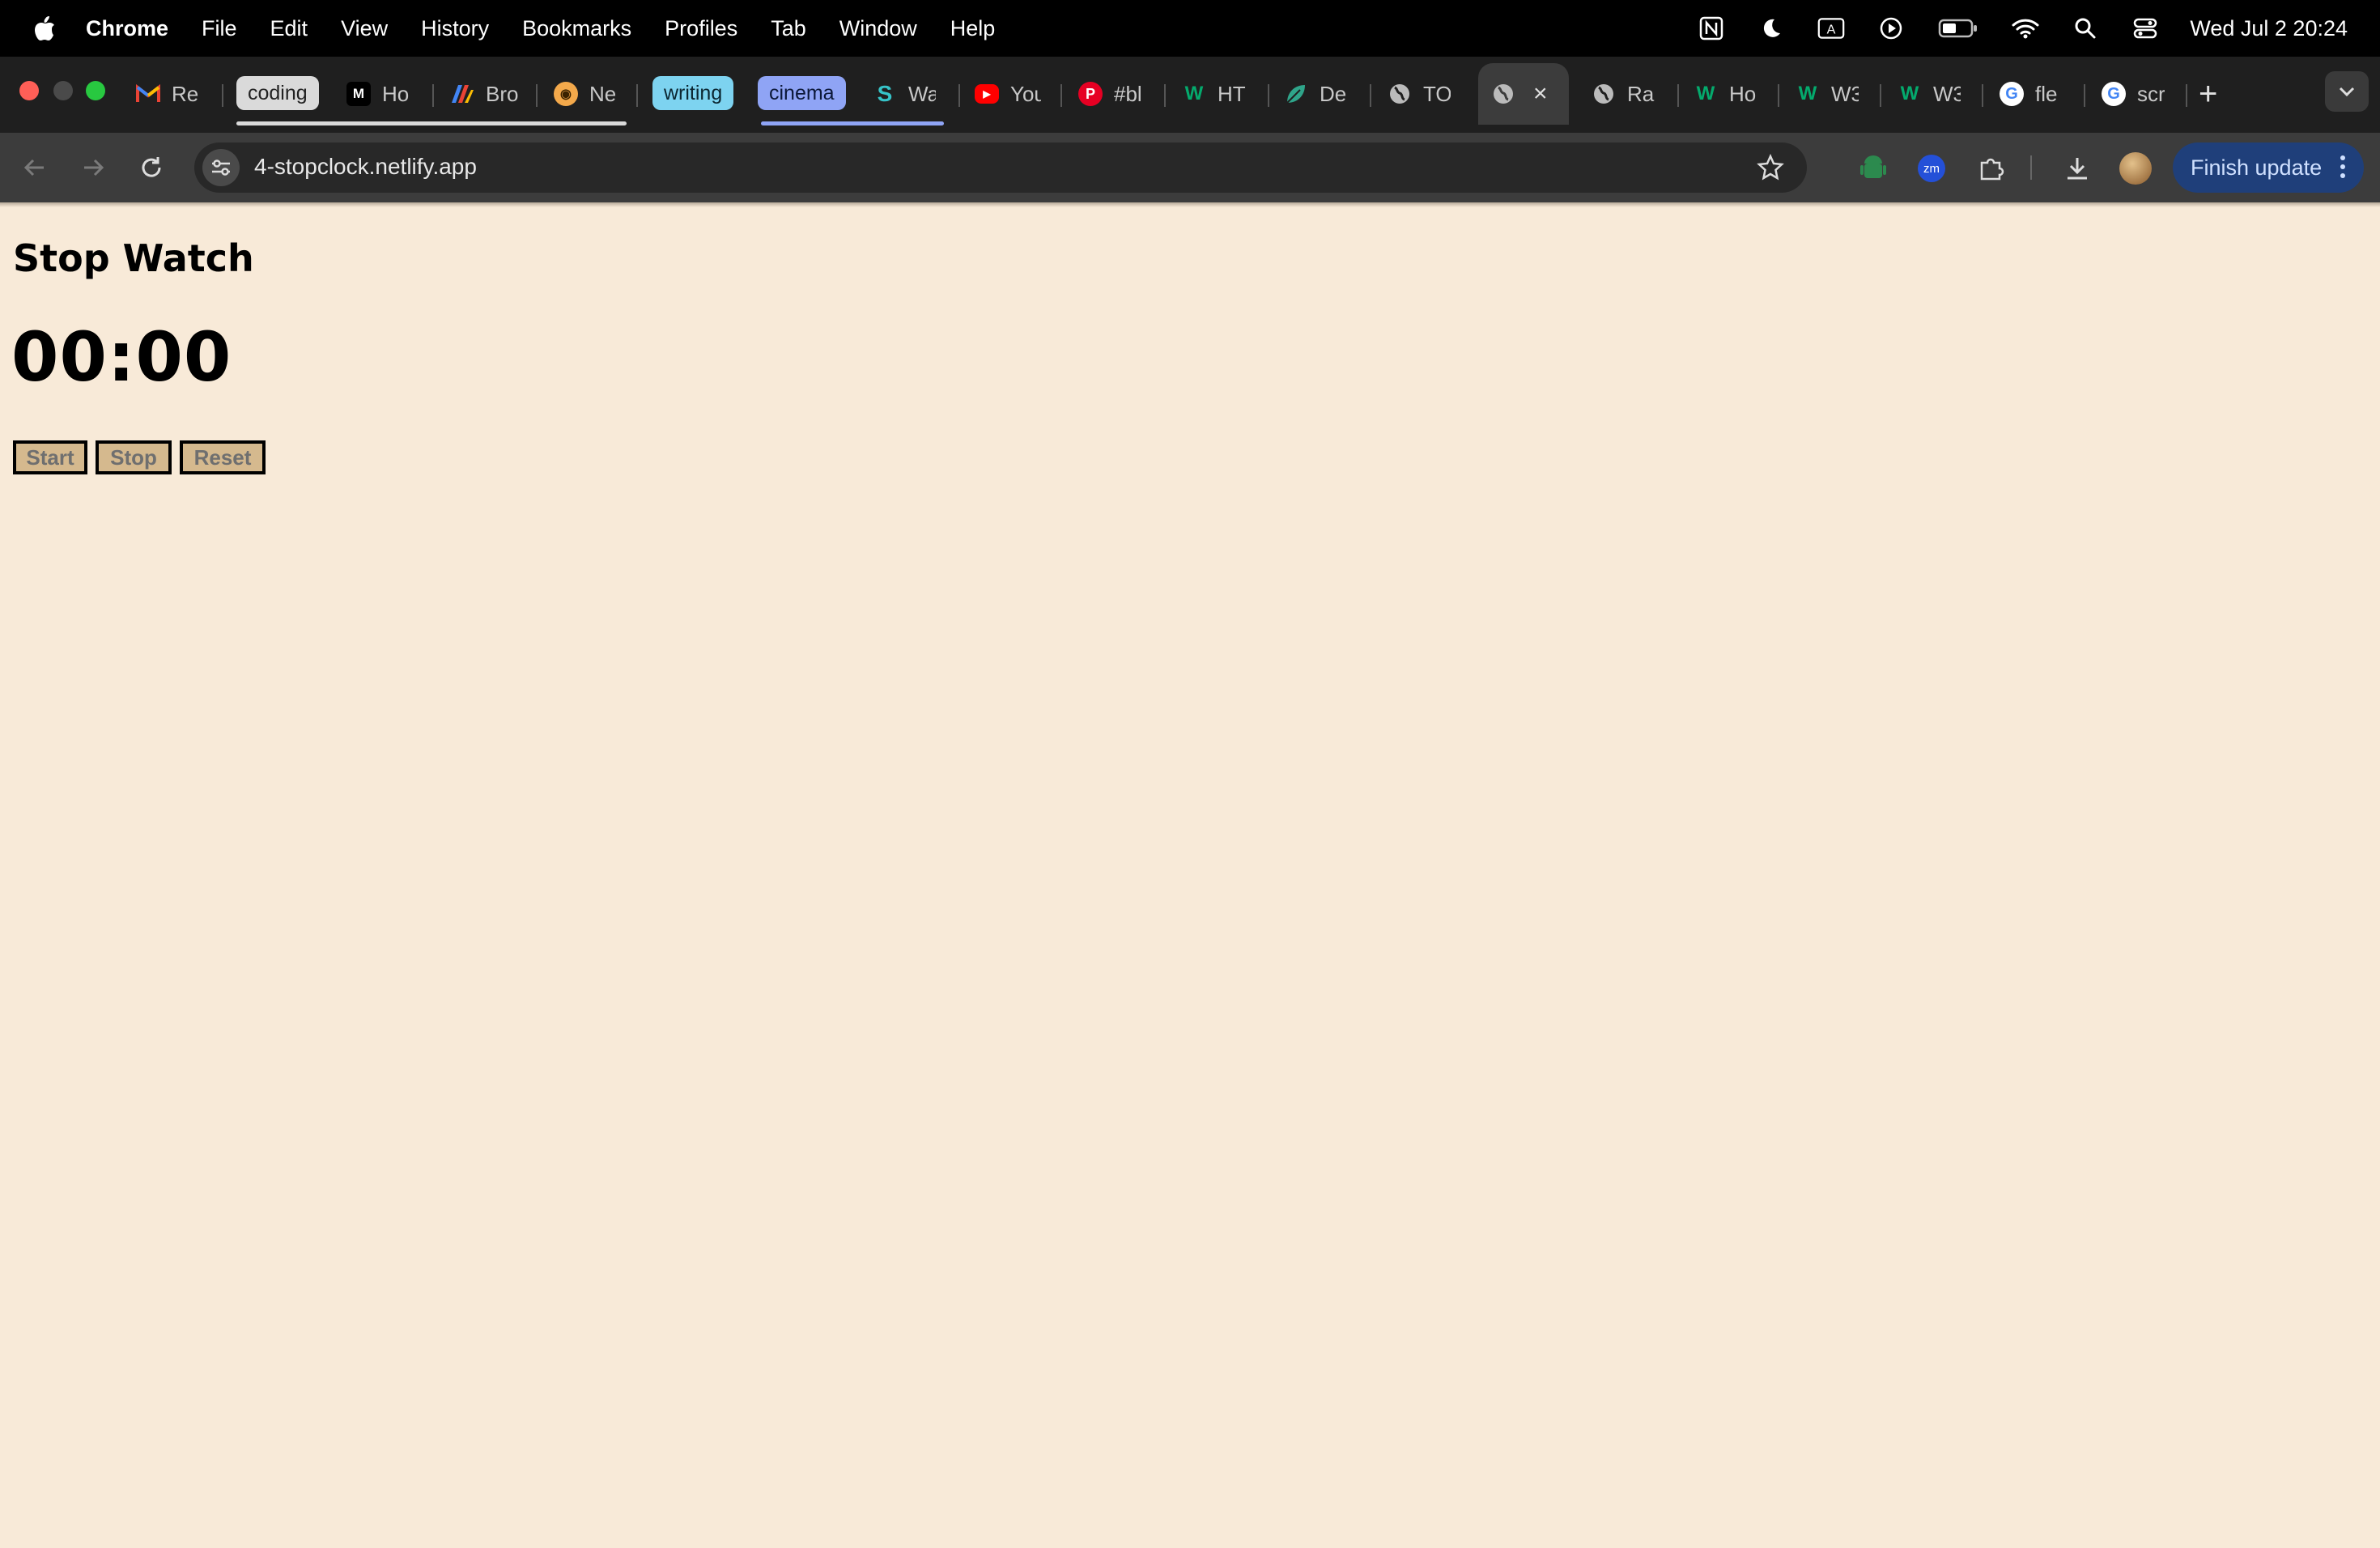  What do you see at coordinates (95, 91) in the screenshot?
I see `window-zoom-icon` at bounding box center [95, 91].